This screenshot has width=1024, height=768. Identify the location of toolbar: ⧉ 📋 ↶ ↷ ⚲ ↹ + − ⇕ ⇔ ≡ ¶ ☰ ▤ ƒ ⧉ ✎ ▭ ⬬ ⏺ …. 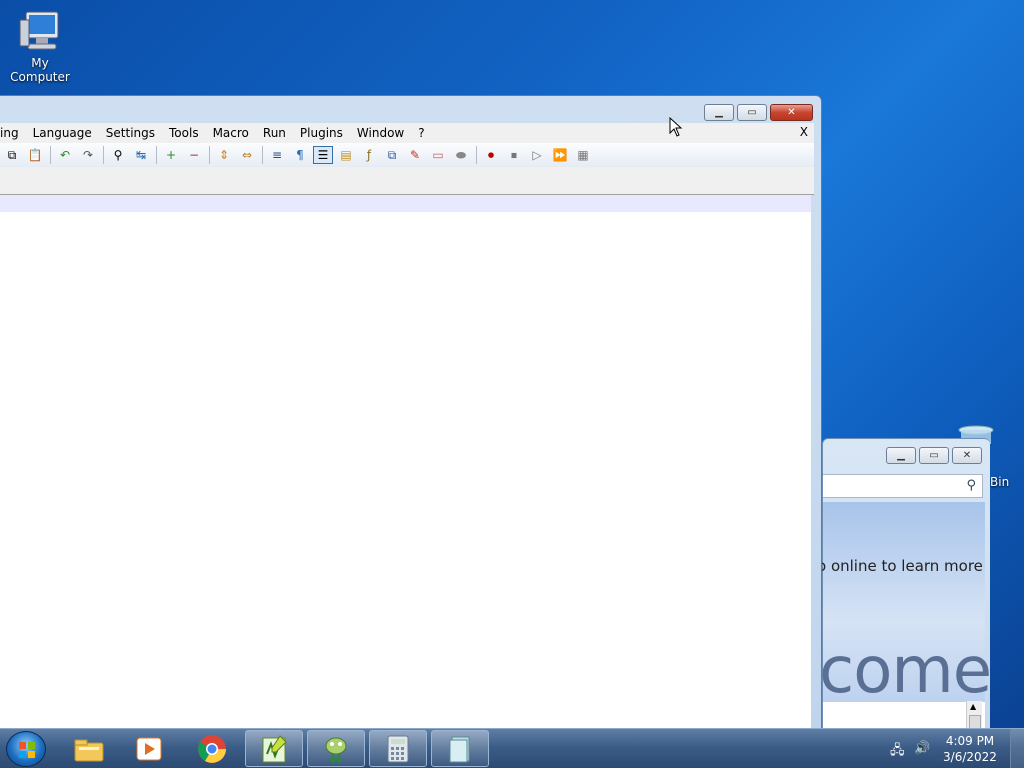
(407, 155).